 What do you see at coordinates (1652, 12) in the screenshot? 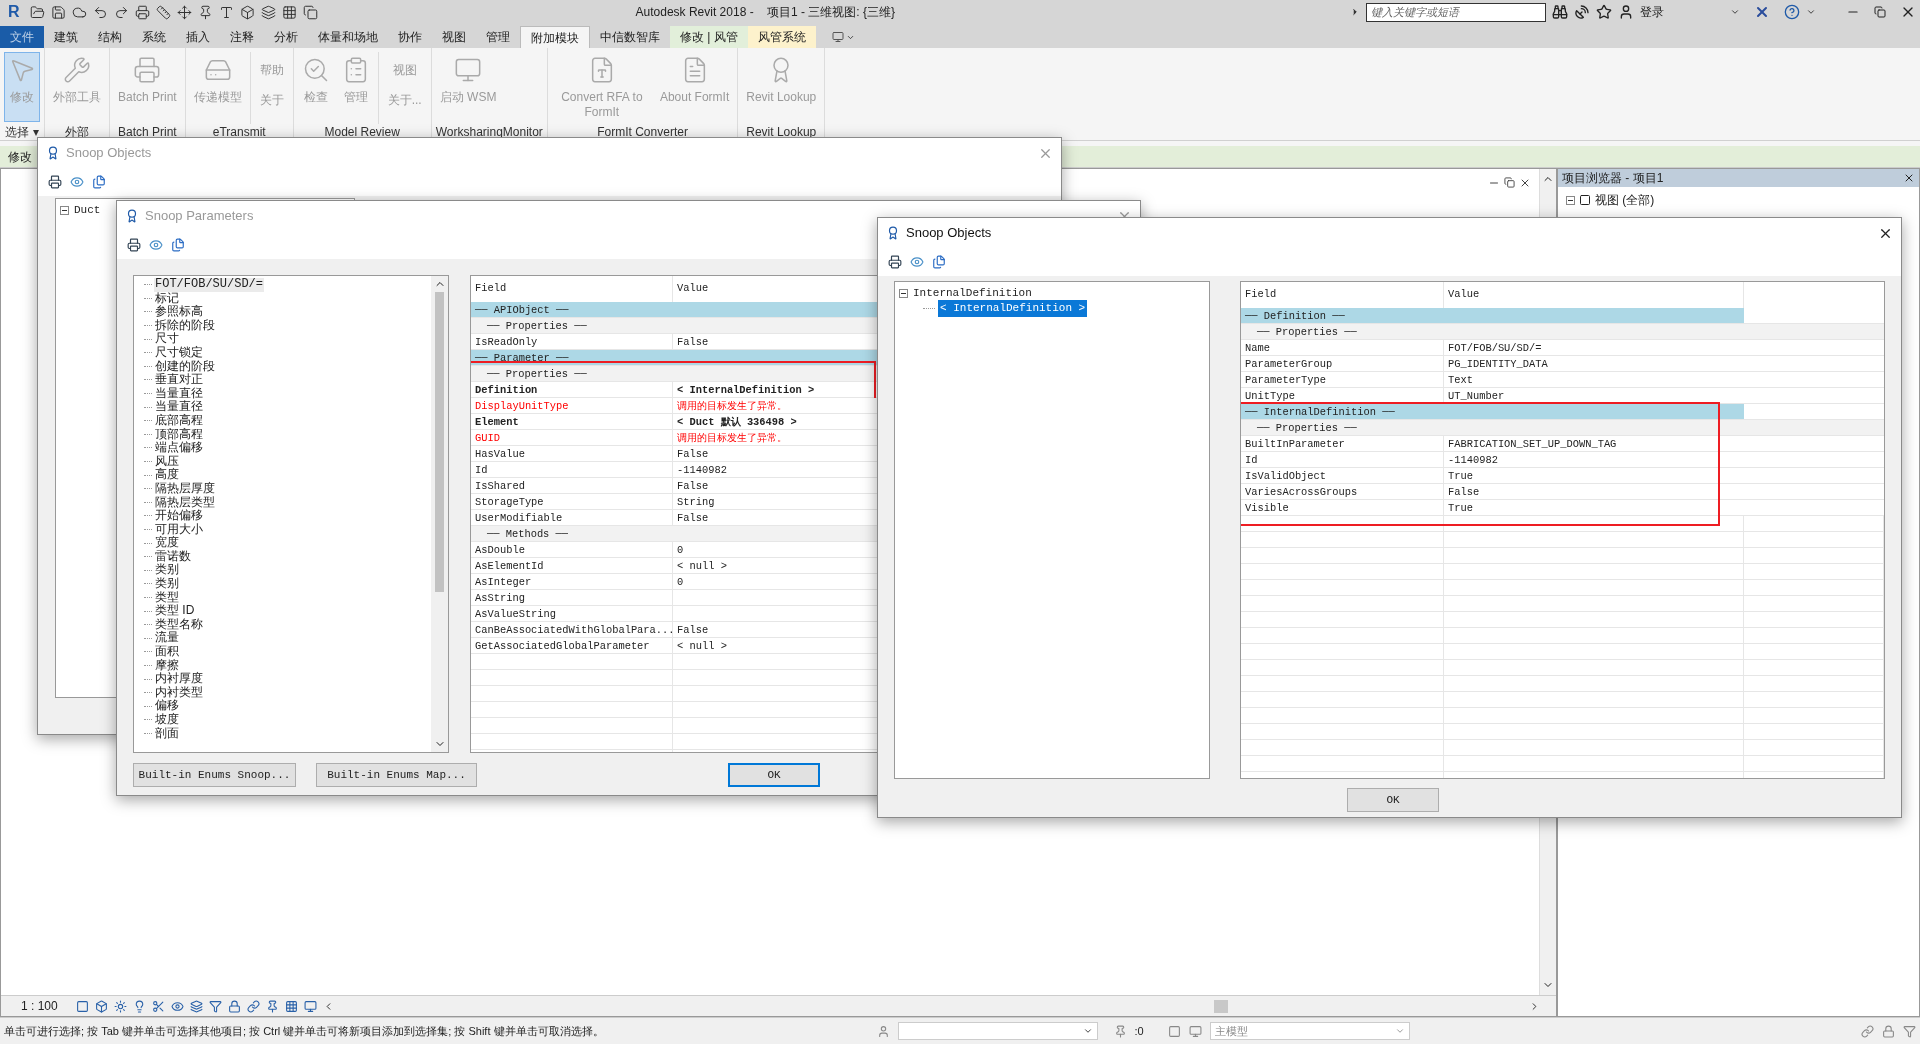
I see `sign-in-link: 登录` at bounding box center [1652, 12].